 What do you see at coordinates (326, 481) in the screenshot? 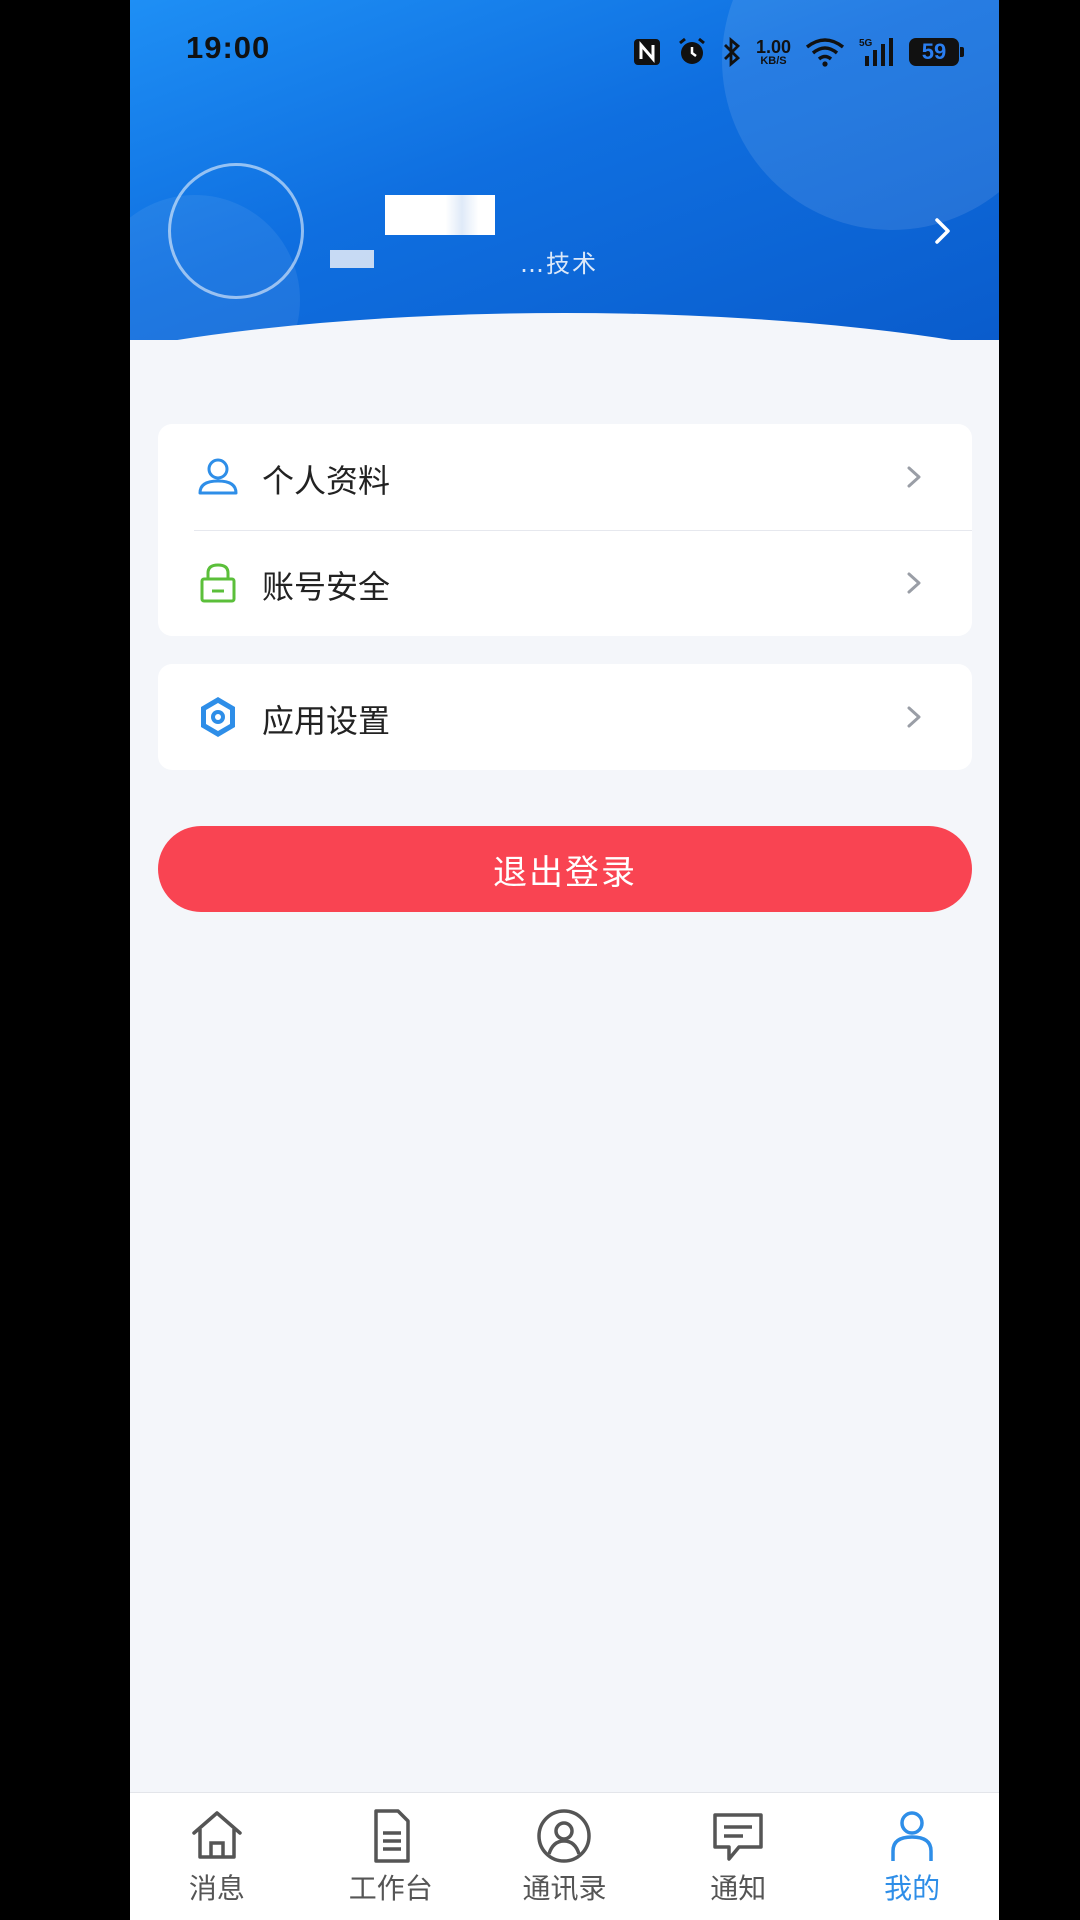
I see `menu-item-label: 个人资料` at bounding box center [326, 481].